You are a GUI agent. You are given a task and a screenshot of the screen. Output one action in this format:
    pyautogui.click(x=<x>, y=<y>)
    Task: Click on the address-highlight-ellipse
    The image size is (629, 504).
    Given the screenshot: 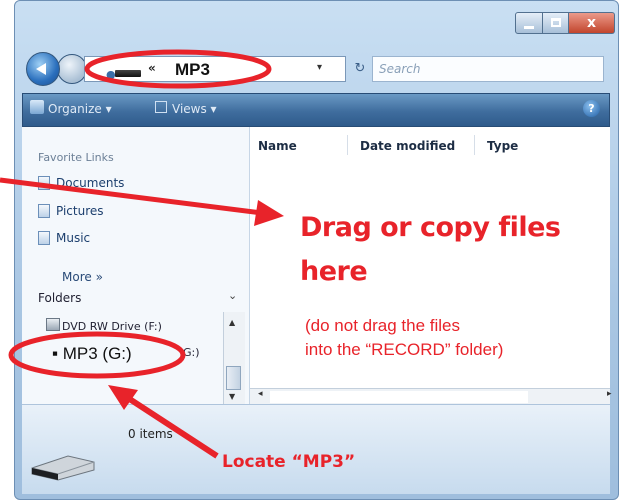 What is the action you would take?
    pyautogui.click(x=178, y=69)
    